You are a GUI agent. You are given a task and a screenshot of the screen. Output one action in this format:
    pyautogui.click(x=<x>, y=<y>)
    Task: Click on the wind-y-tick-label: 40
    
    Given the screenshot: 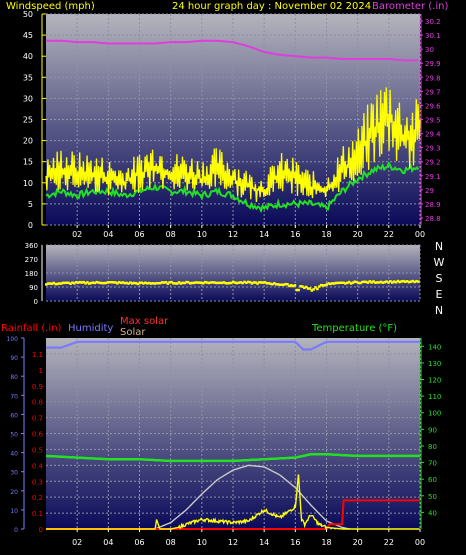 What is the action you would take?
    pyautogui.click(x=28, y=56)
    